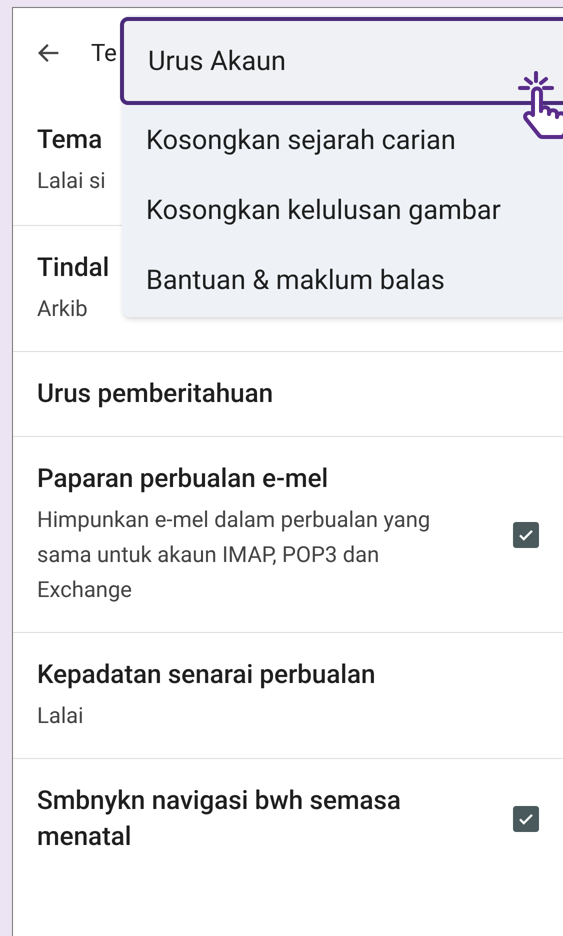  Describe the element at coordinates (72, 182) in the screenshot. I see `setting-description: Lalai si` at that location.